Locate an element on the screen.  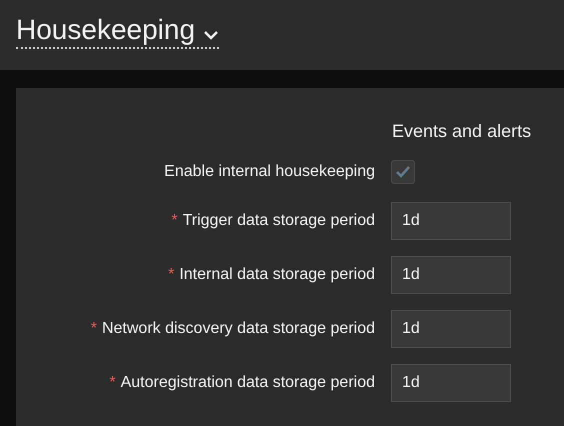
check-icon is located at coordinates (403, 172).